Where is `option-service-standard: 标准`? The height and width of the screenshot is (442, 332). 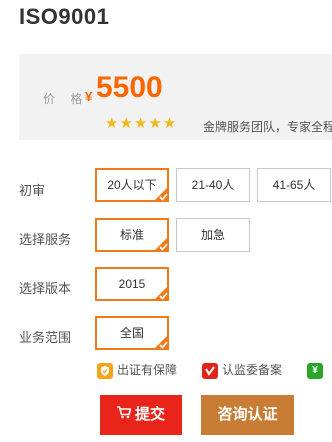 option-service-standard: 标准 is located at coordinates (132, 235).